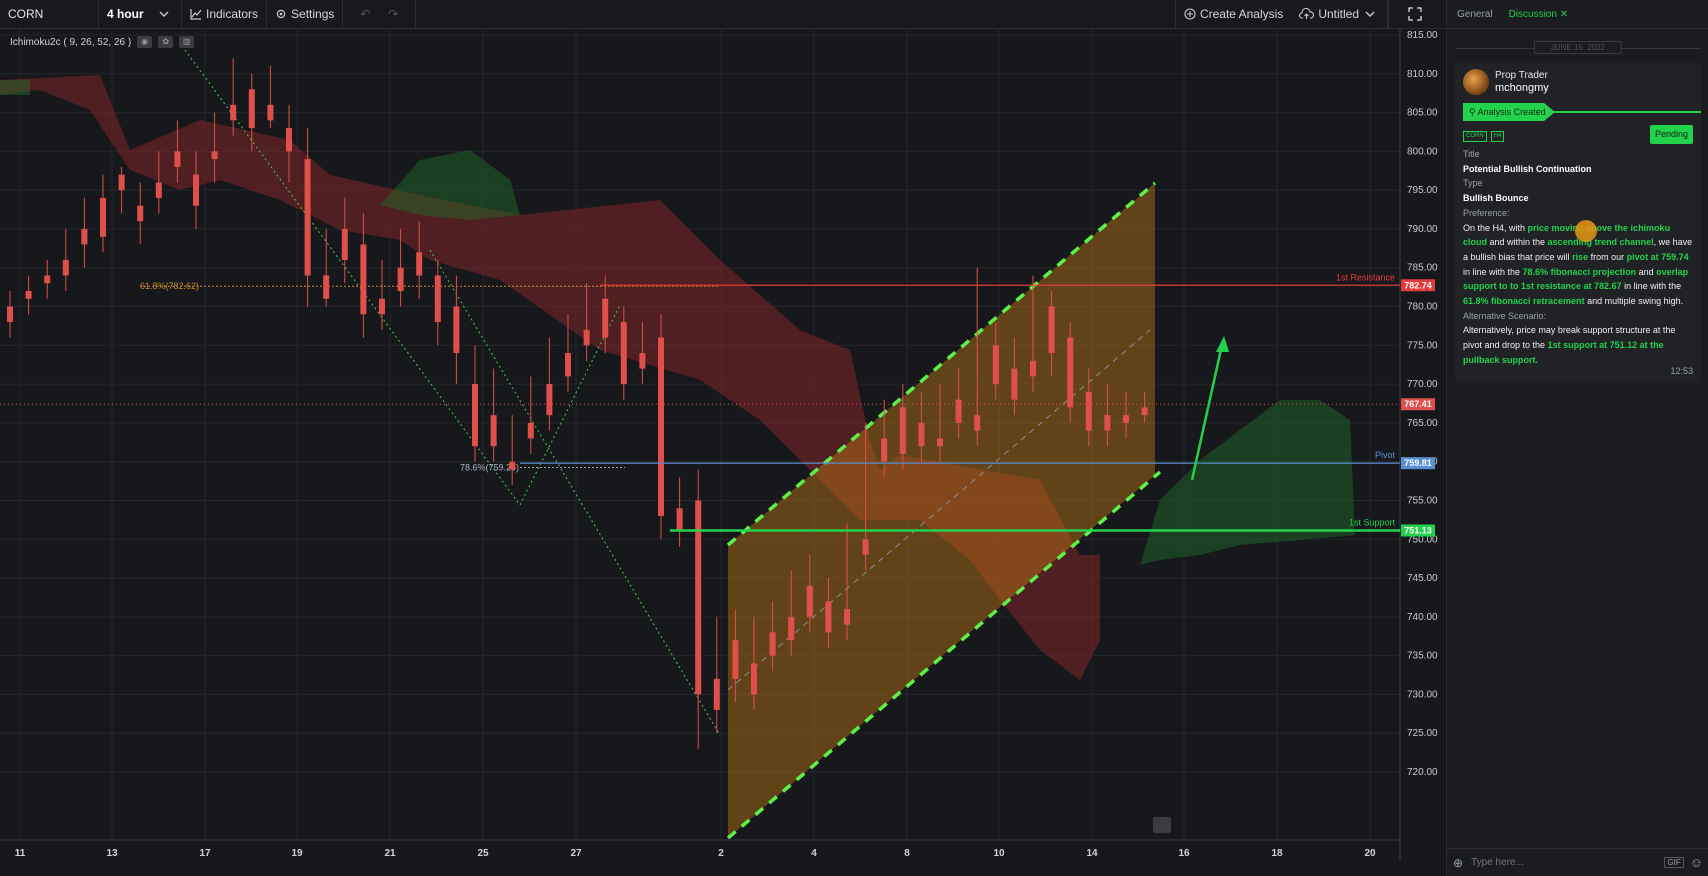 The image size is (1708, 876). Describe the element at coordinates (164, 14) in the screenshot. I see `chevron-down-icon` at that location.